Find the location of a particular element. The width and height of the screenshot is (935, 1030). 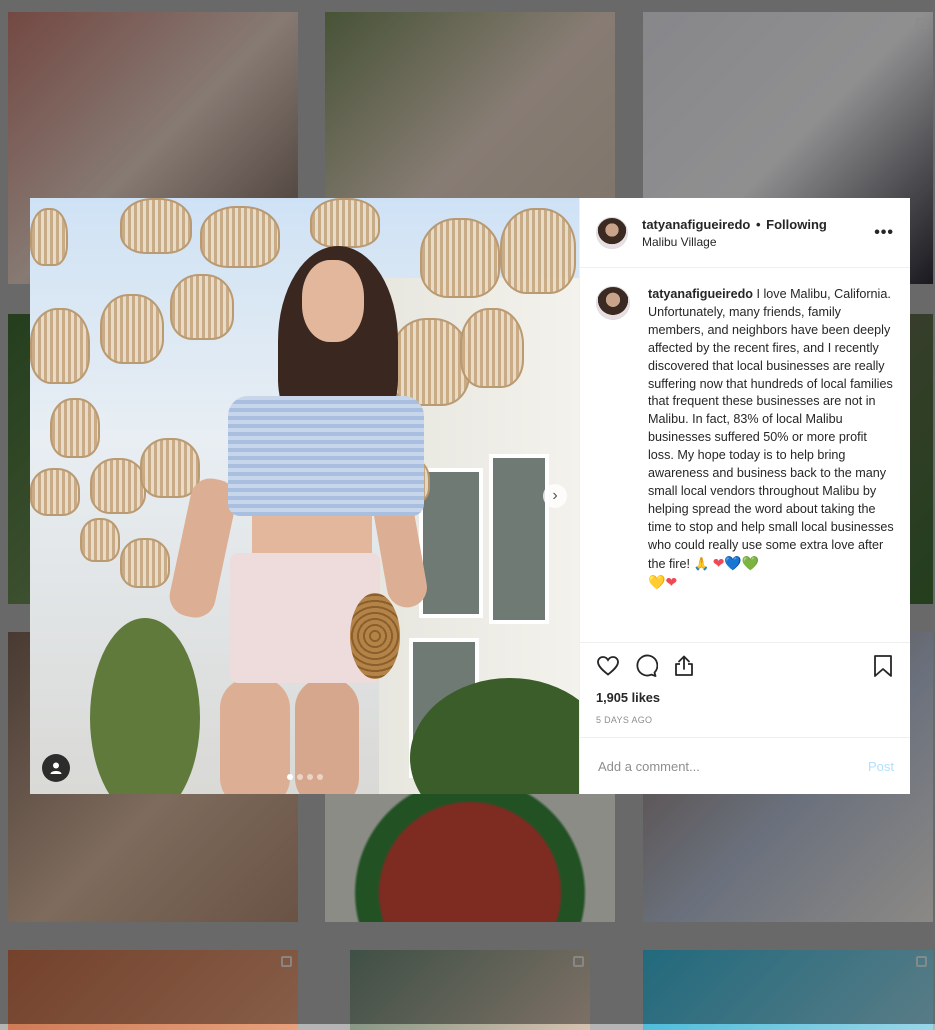

heart-icon is located at coordinates (608, 666).